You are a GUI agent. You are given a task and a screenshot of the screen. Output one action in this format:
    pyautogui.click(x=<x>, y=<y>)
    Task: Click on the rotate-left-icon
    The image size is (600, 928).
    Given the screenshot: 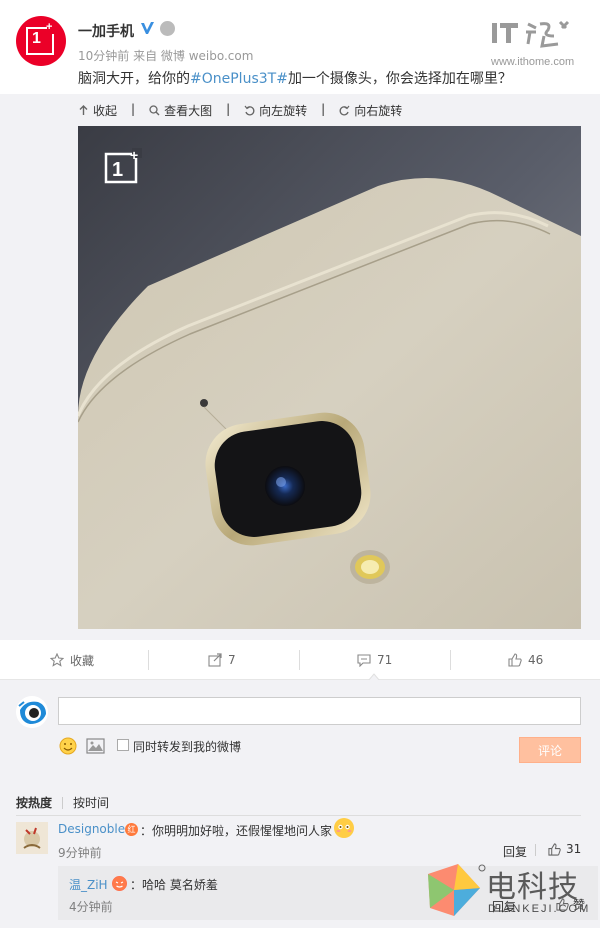 What is the action you would take?
    pyautogui.click(x=249, y=110)
    